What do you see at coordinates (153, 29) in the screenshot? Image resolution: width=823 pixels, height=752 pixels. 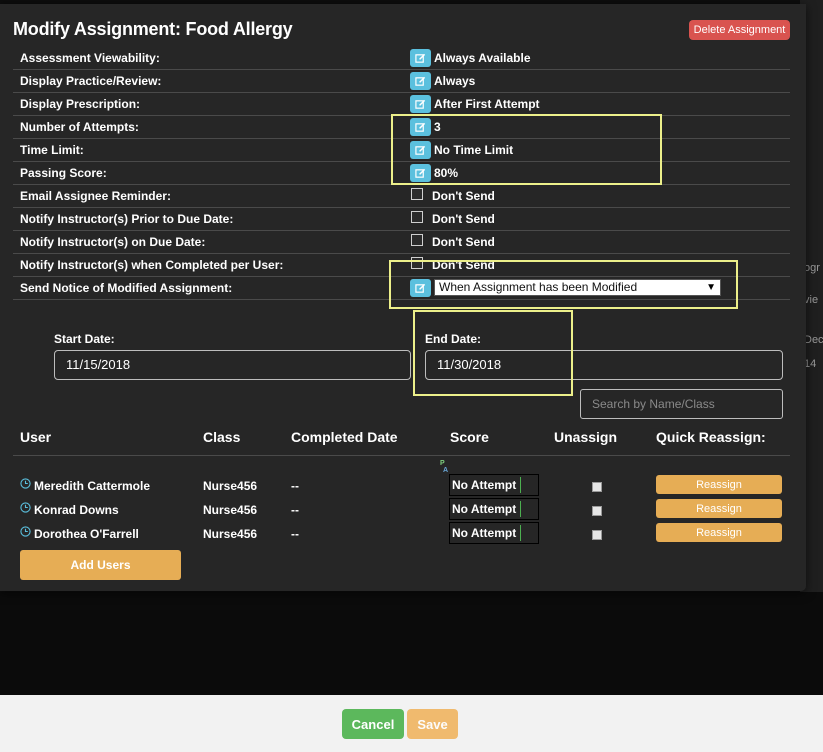 I see `modal-title: Modify Assignment: Food Allergy` at bounding box center [153, 29].